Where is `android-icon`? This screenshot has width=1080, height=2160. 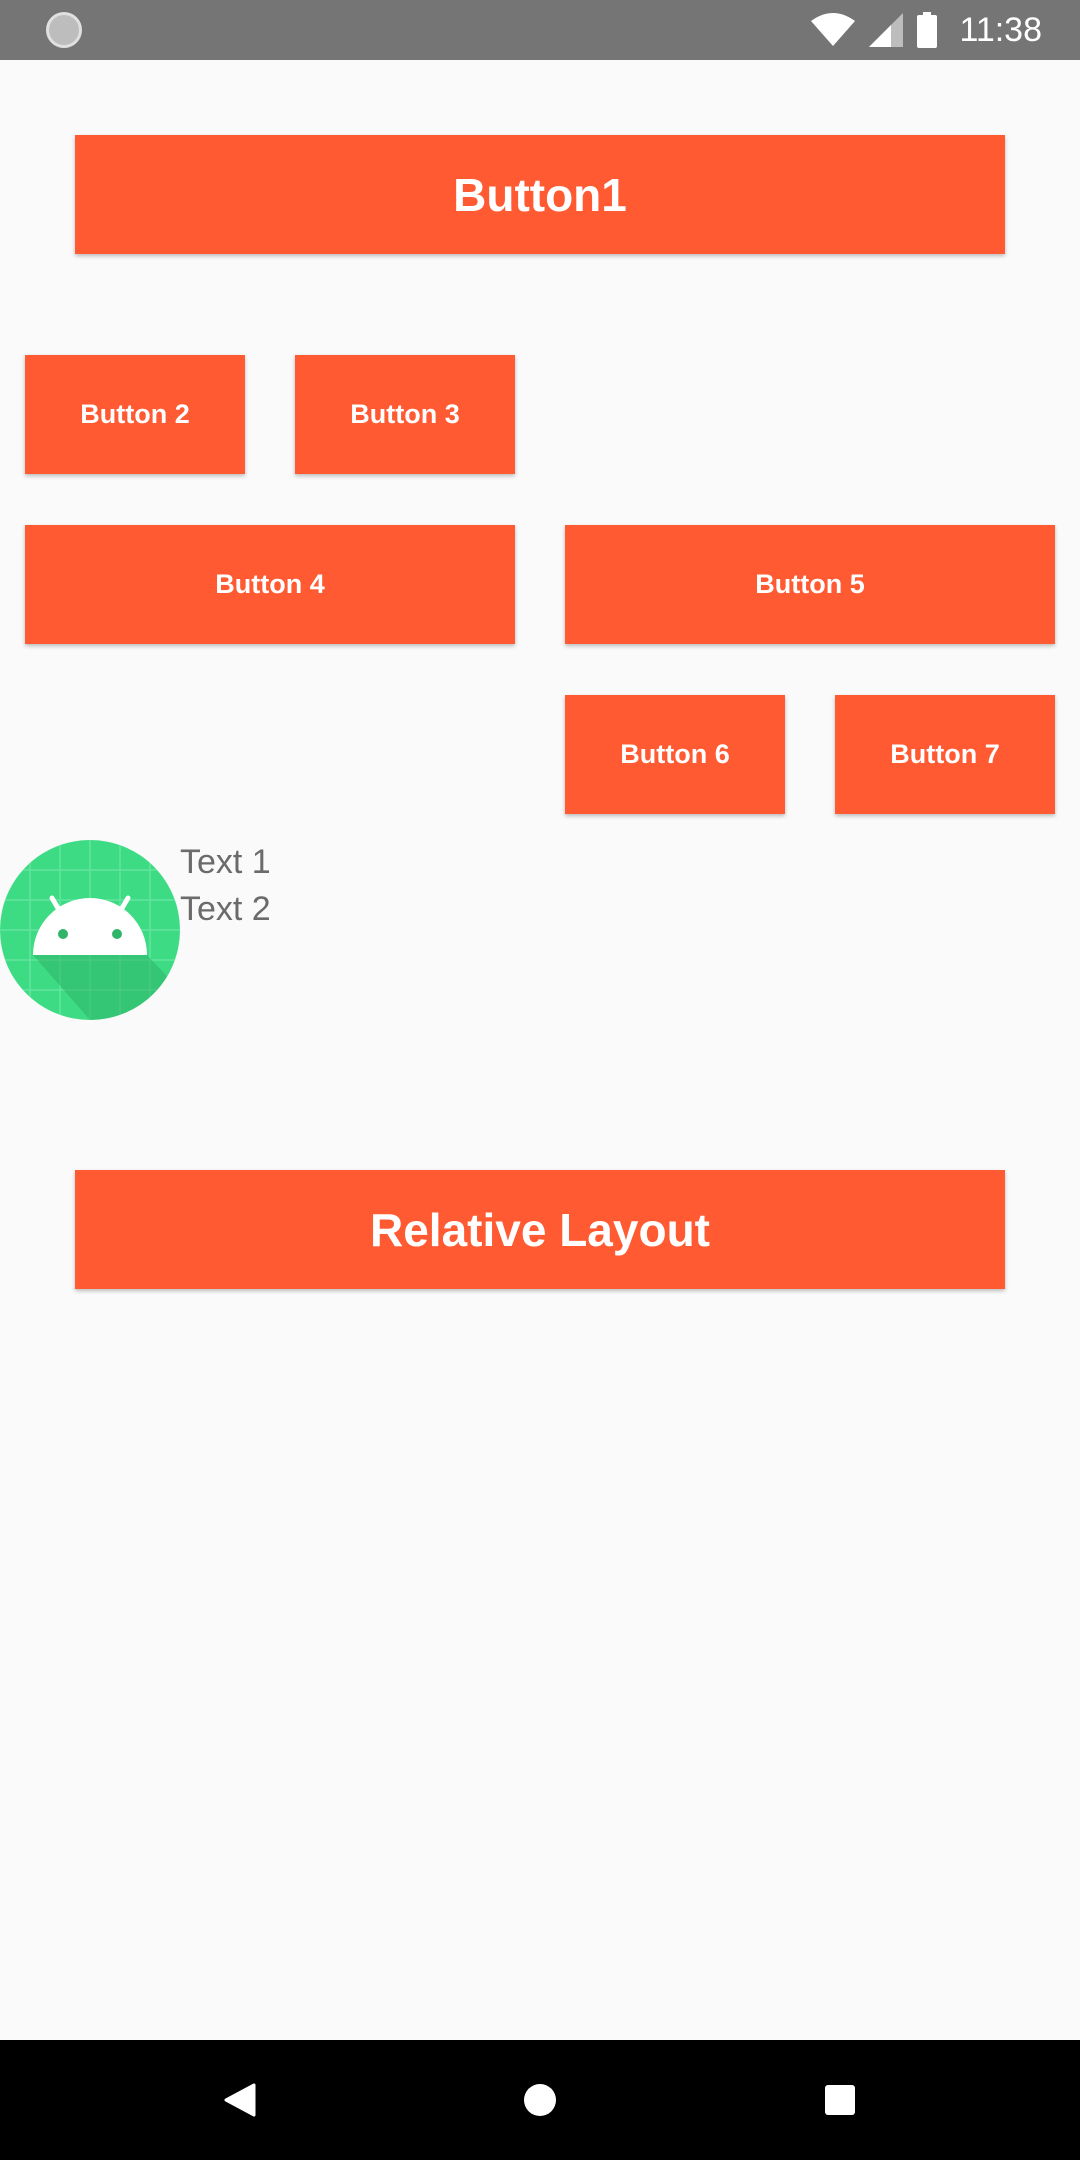
android-icon is located at coordinates (90, 930).